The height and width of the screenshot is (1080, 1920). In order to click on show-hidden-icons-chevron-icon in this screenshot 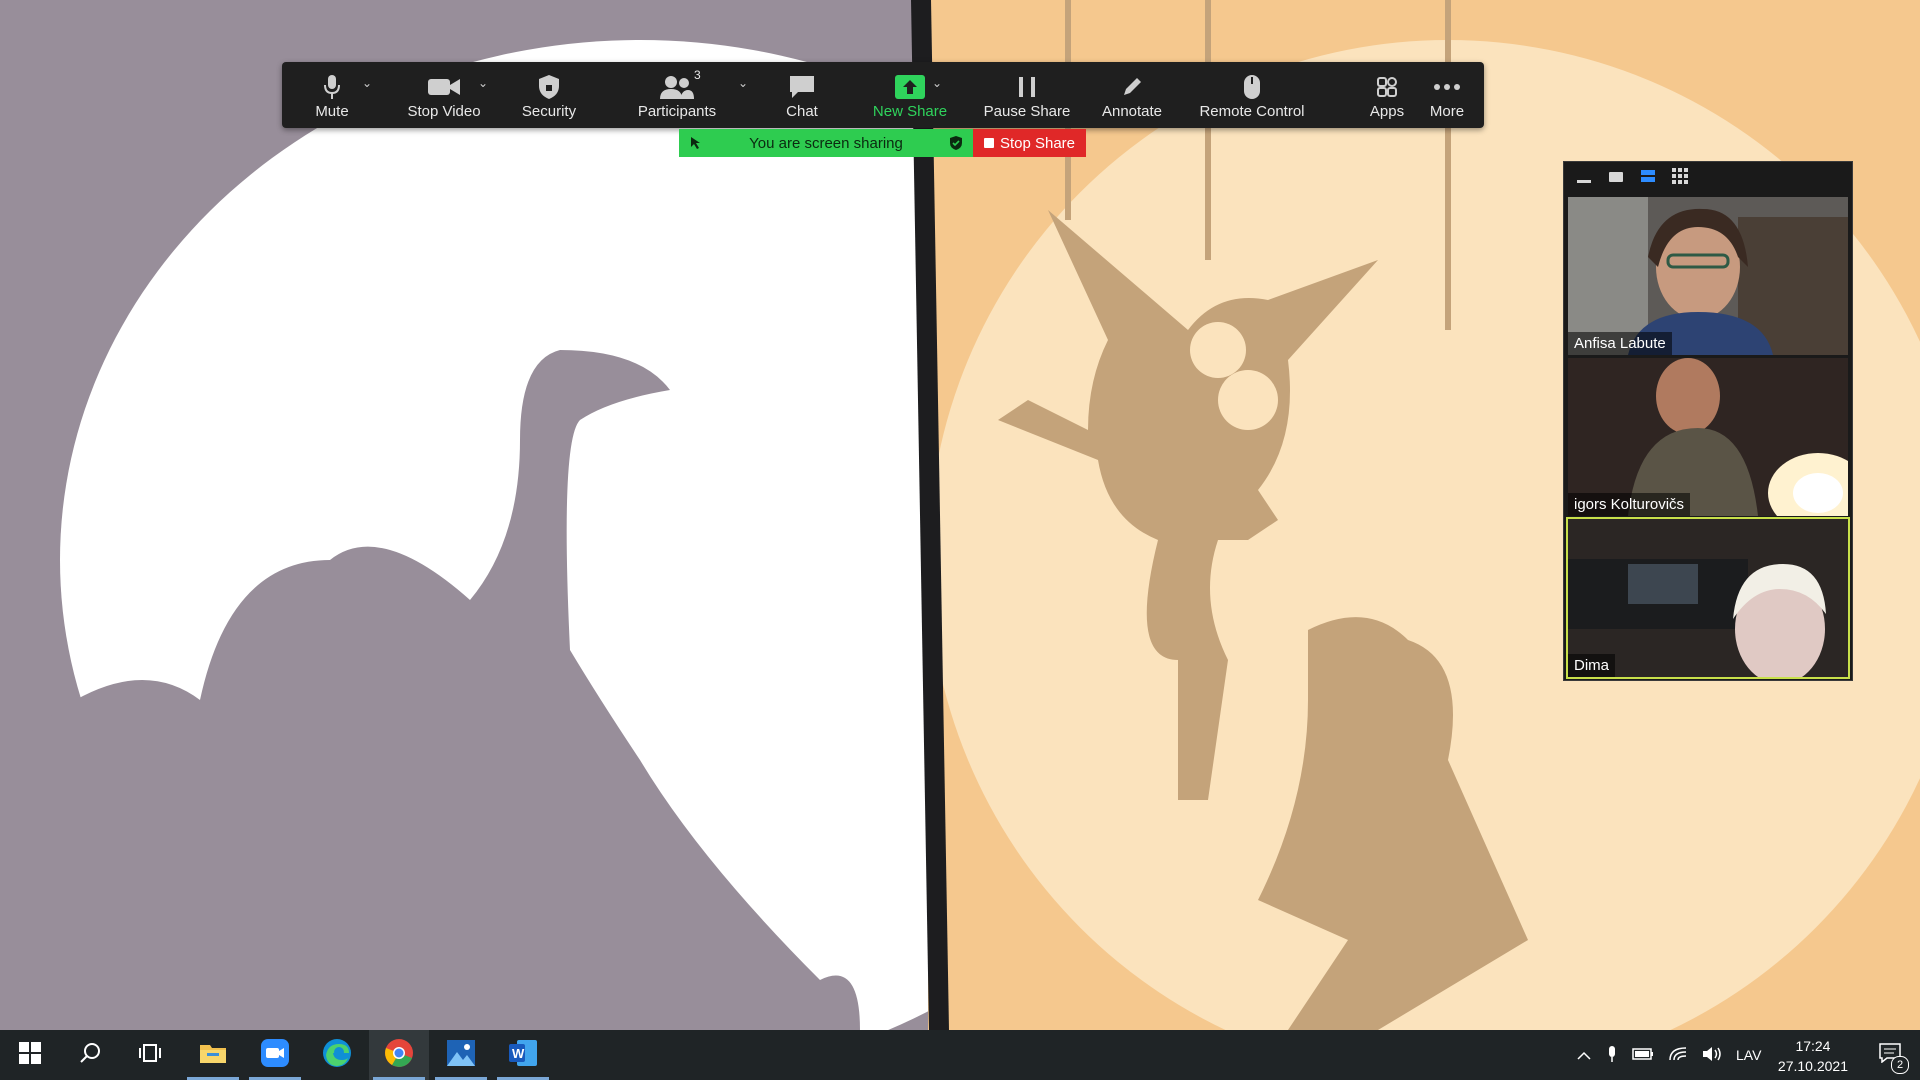, I will do `click(1584, 1055)`.